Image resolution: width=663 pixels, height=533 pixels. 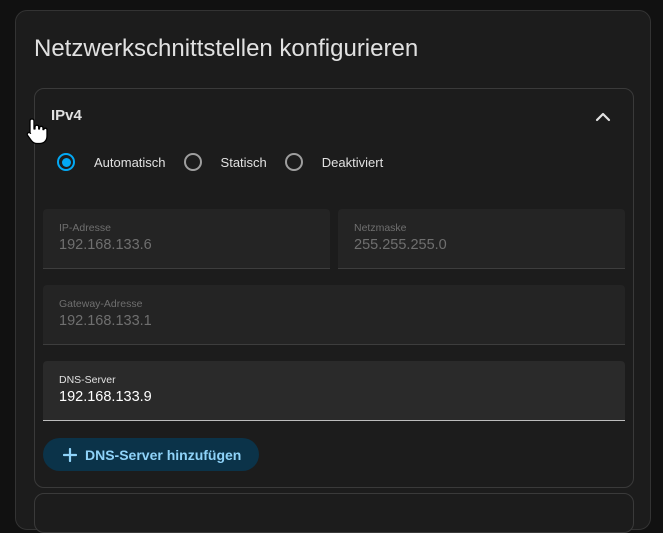 I want to click on netmask-field: Netzmaske 255.255.255.0, so click(x=481, y=239).